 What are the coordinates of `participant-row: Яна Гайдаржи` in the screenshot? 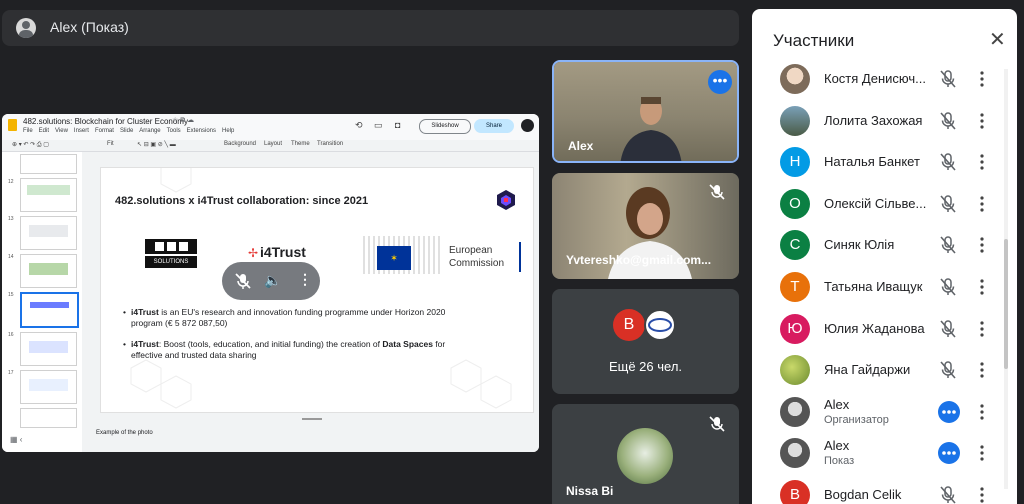 It's located at (878, 370).